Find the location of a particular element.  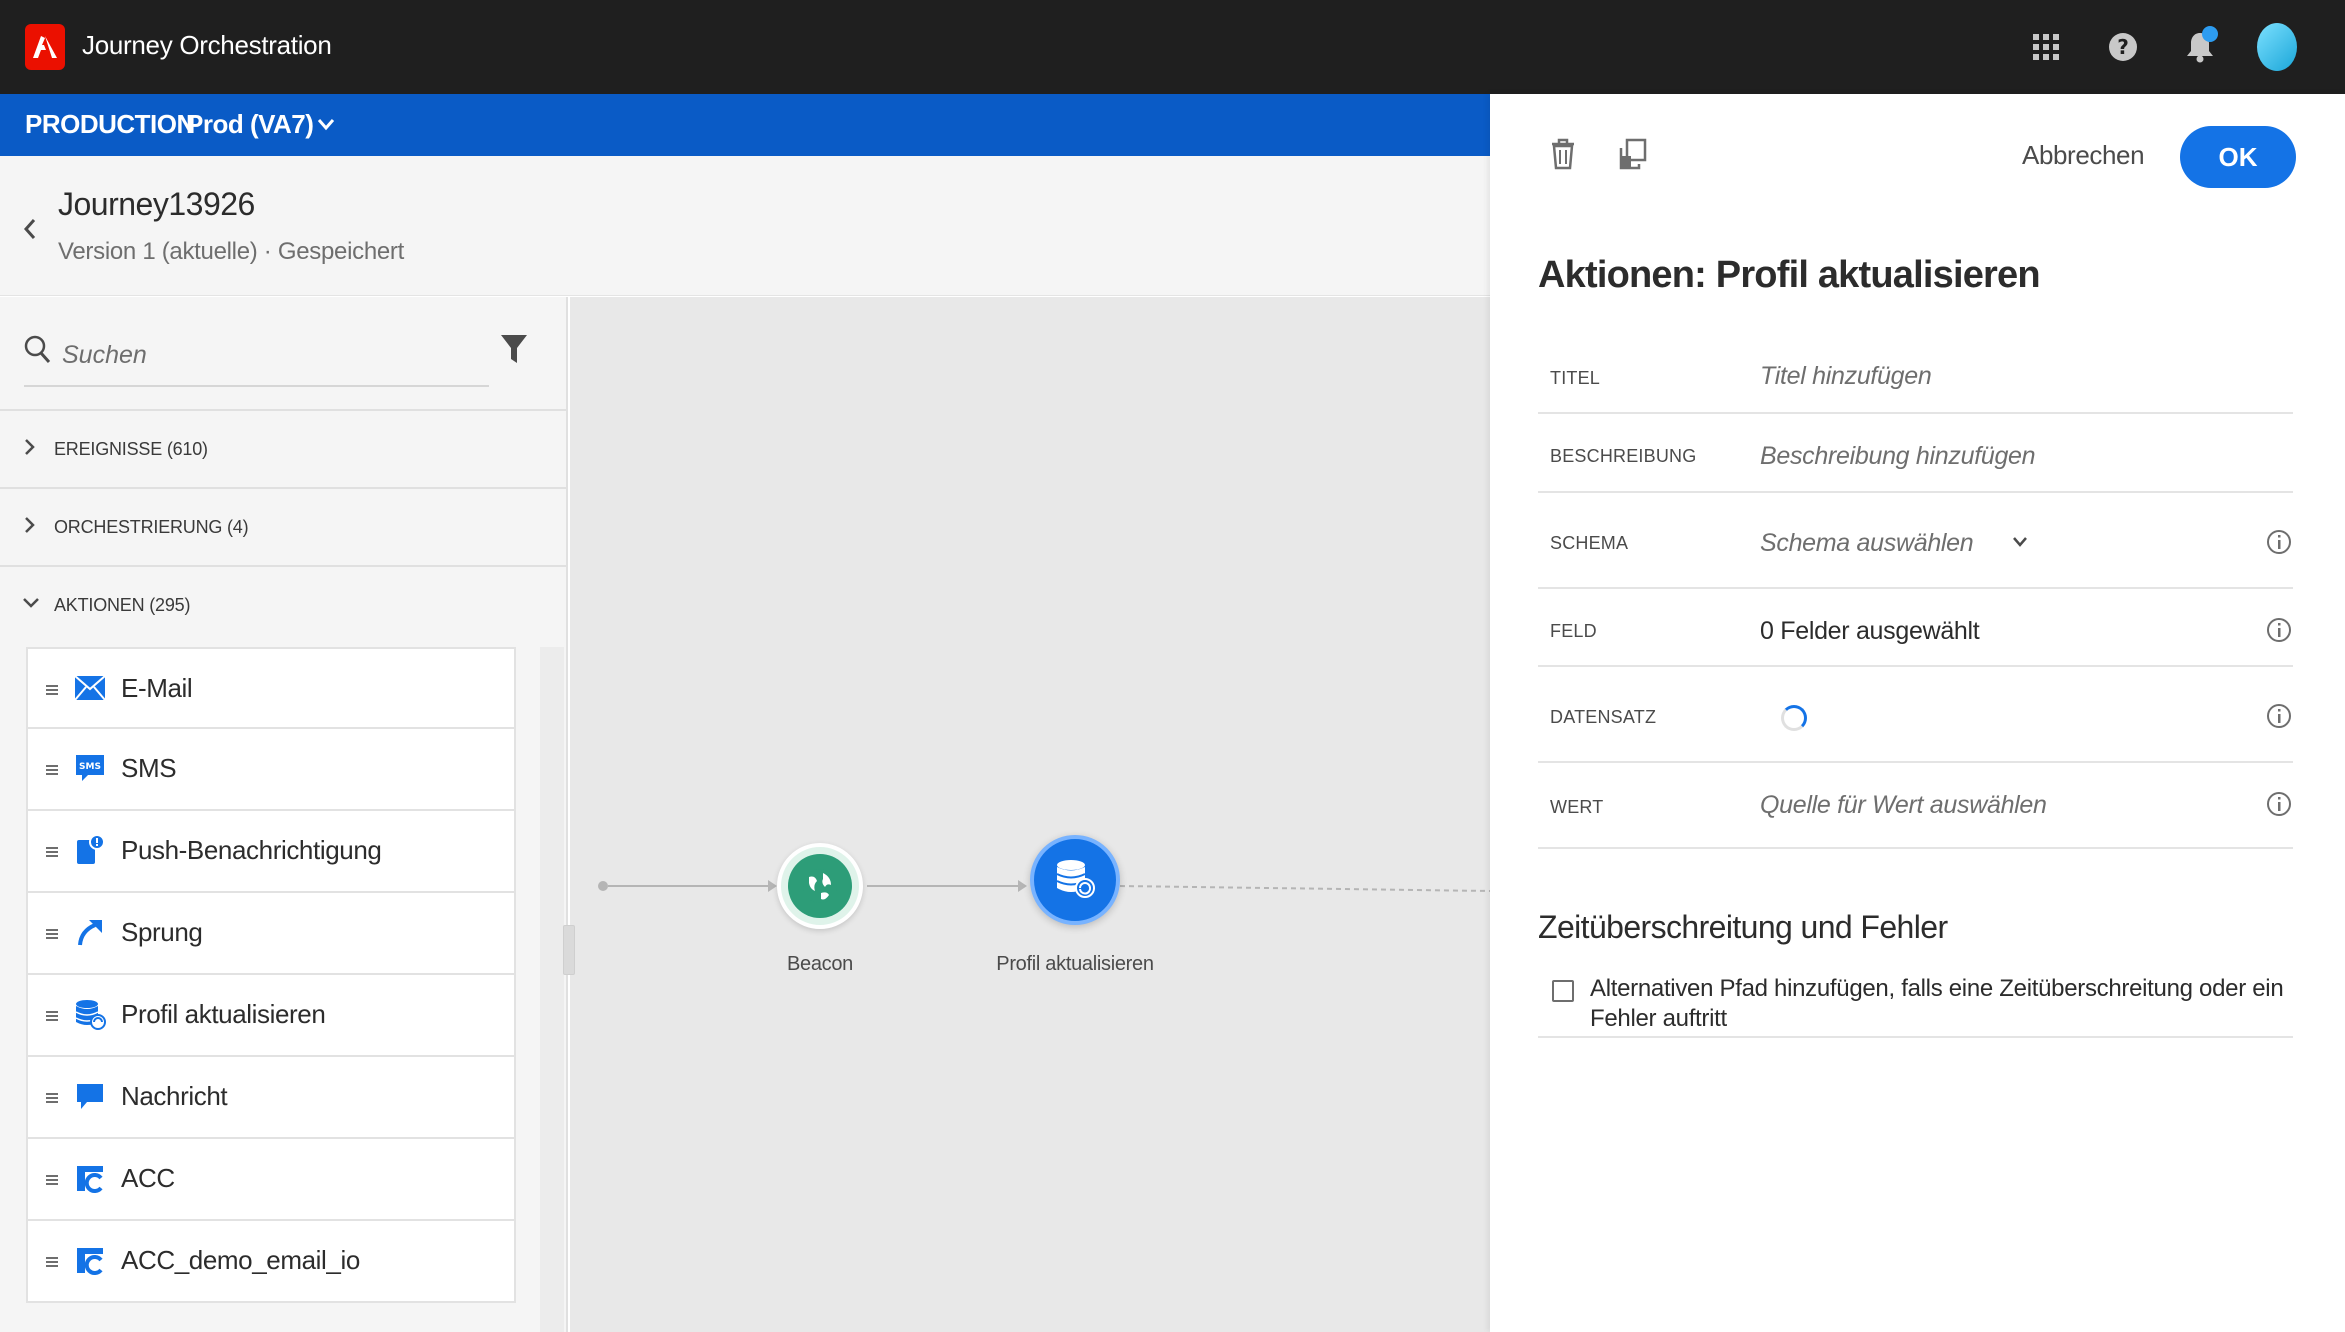

loading-spinner is located at coordinates (1794, 718).